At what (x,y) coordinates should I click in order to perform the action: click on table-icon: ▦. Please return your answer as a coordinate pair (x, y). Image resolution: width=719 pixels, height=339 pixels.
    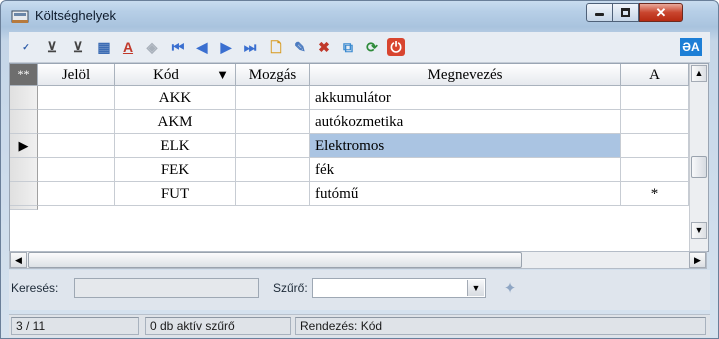
    Looking at the image, I should click on (104, 47).